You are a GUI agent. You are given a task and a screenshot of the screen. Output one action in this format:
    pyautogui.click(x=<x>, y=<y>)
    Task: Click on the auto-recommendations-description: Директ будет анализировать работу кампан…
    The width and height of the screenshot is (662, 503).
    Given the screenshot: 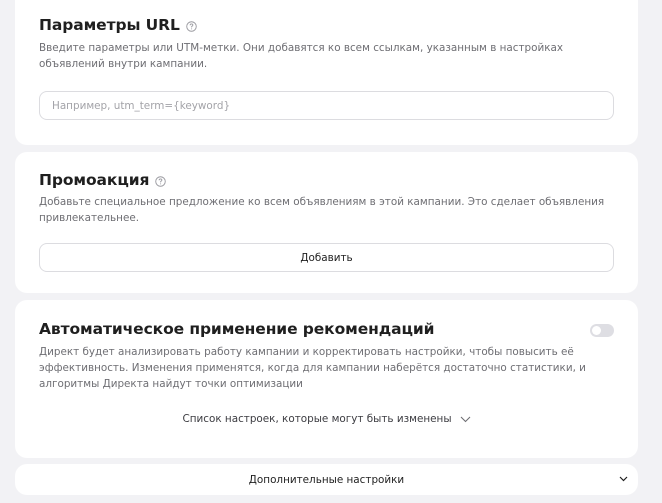 What is the action you would take?
    pyautogui.click(x=312, y=368)
    